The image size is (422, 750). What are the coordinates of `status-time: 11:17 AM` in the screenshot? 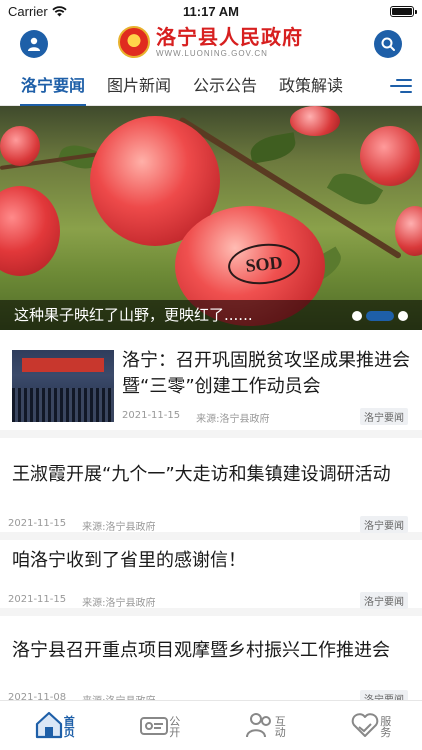 It's located at (211, 11).